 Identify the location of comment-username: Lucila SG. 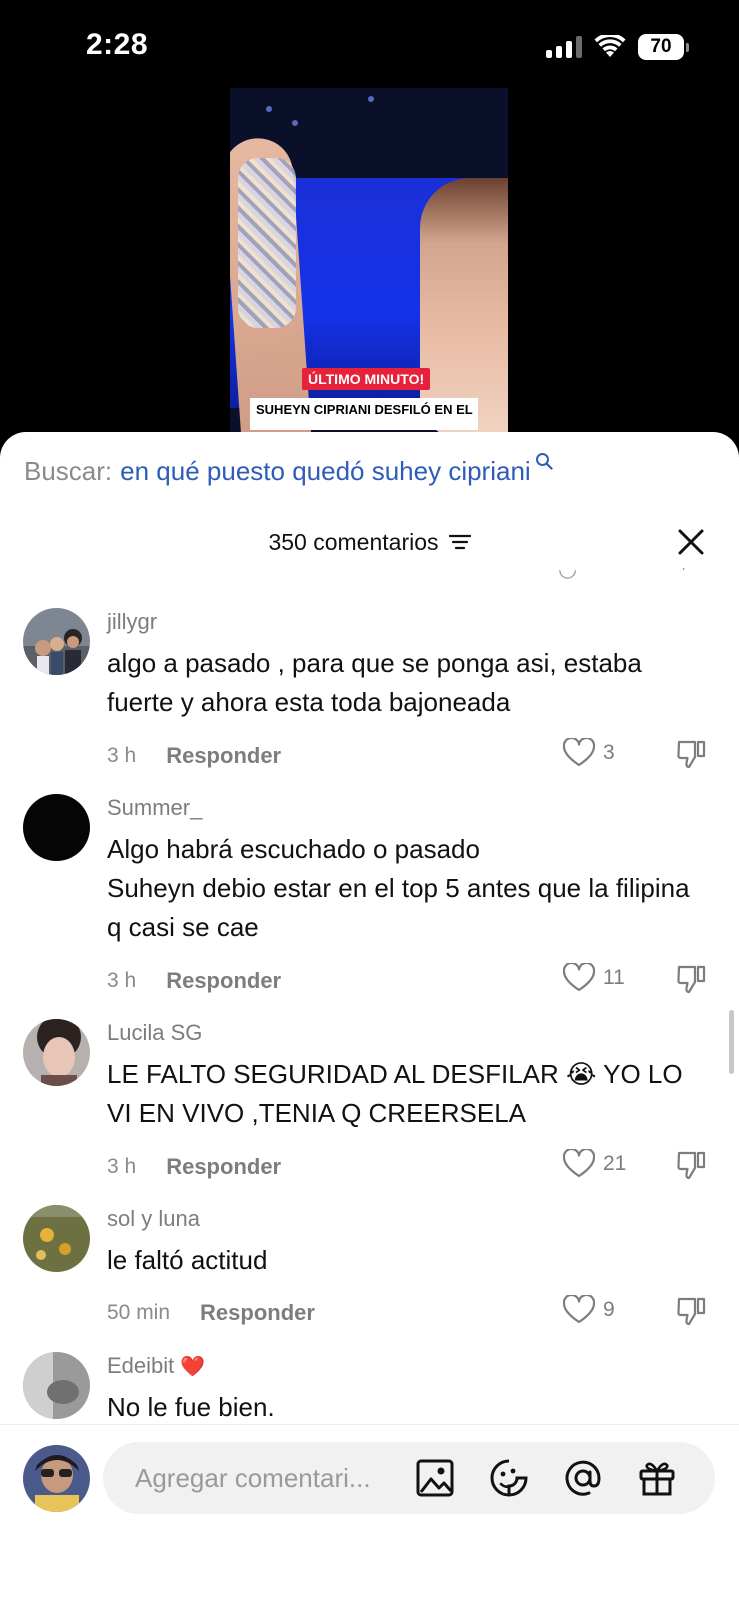
(403, 1033).